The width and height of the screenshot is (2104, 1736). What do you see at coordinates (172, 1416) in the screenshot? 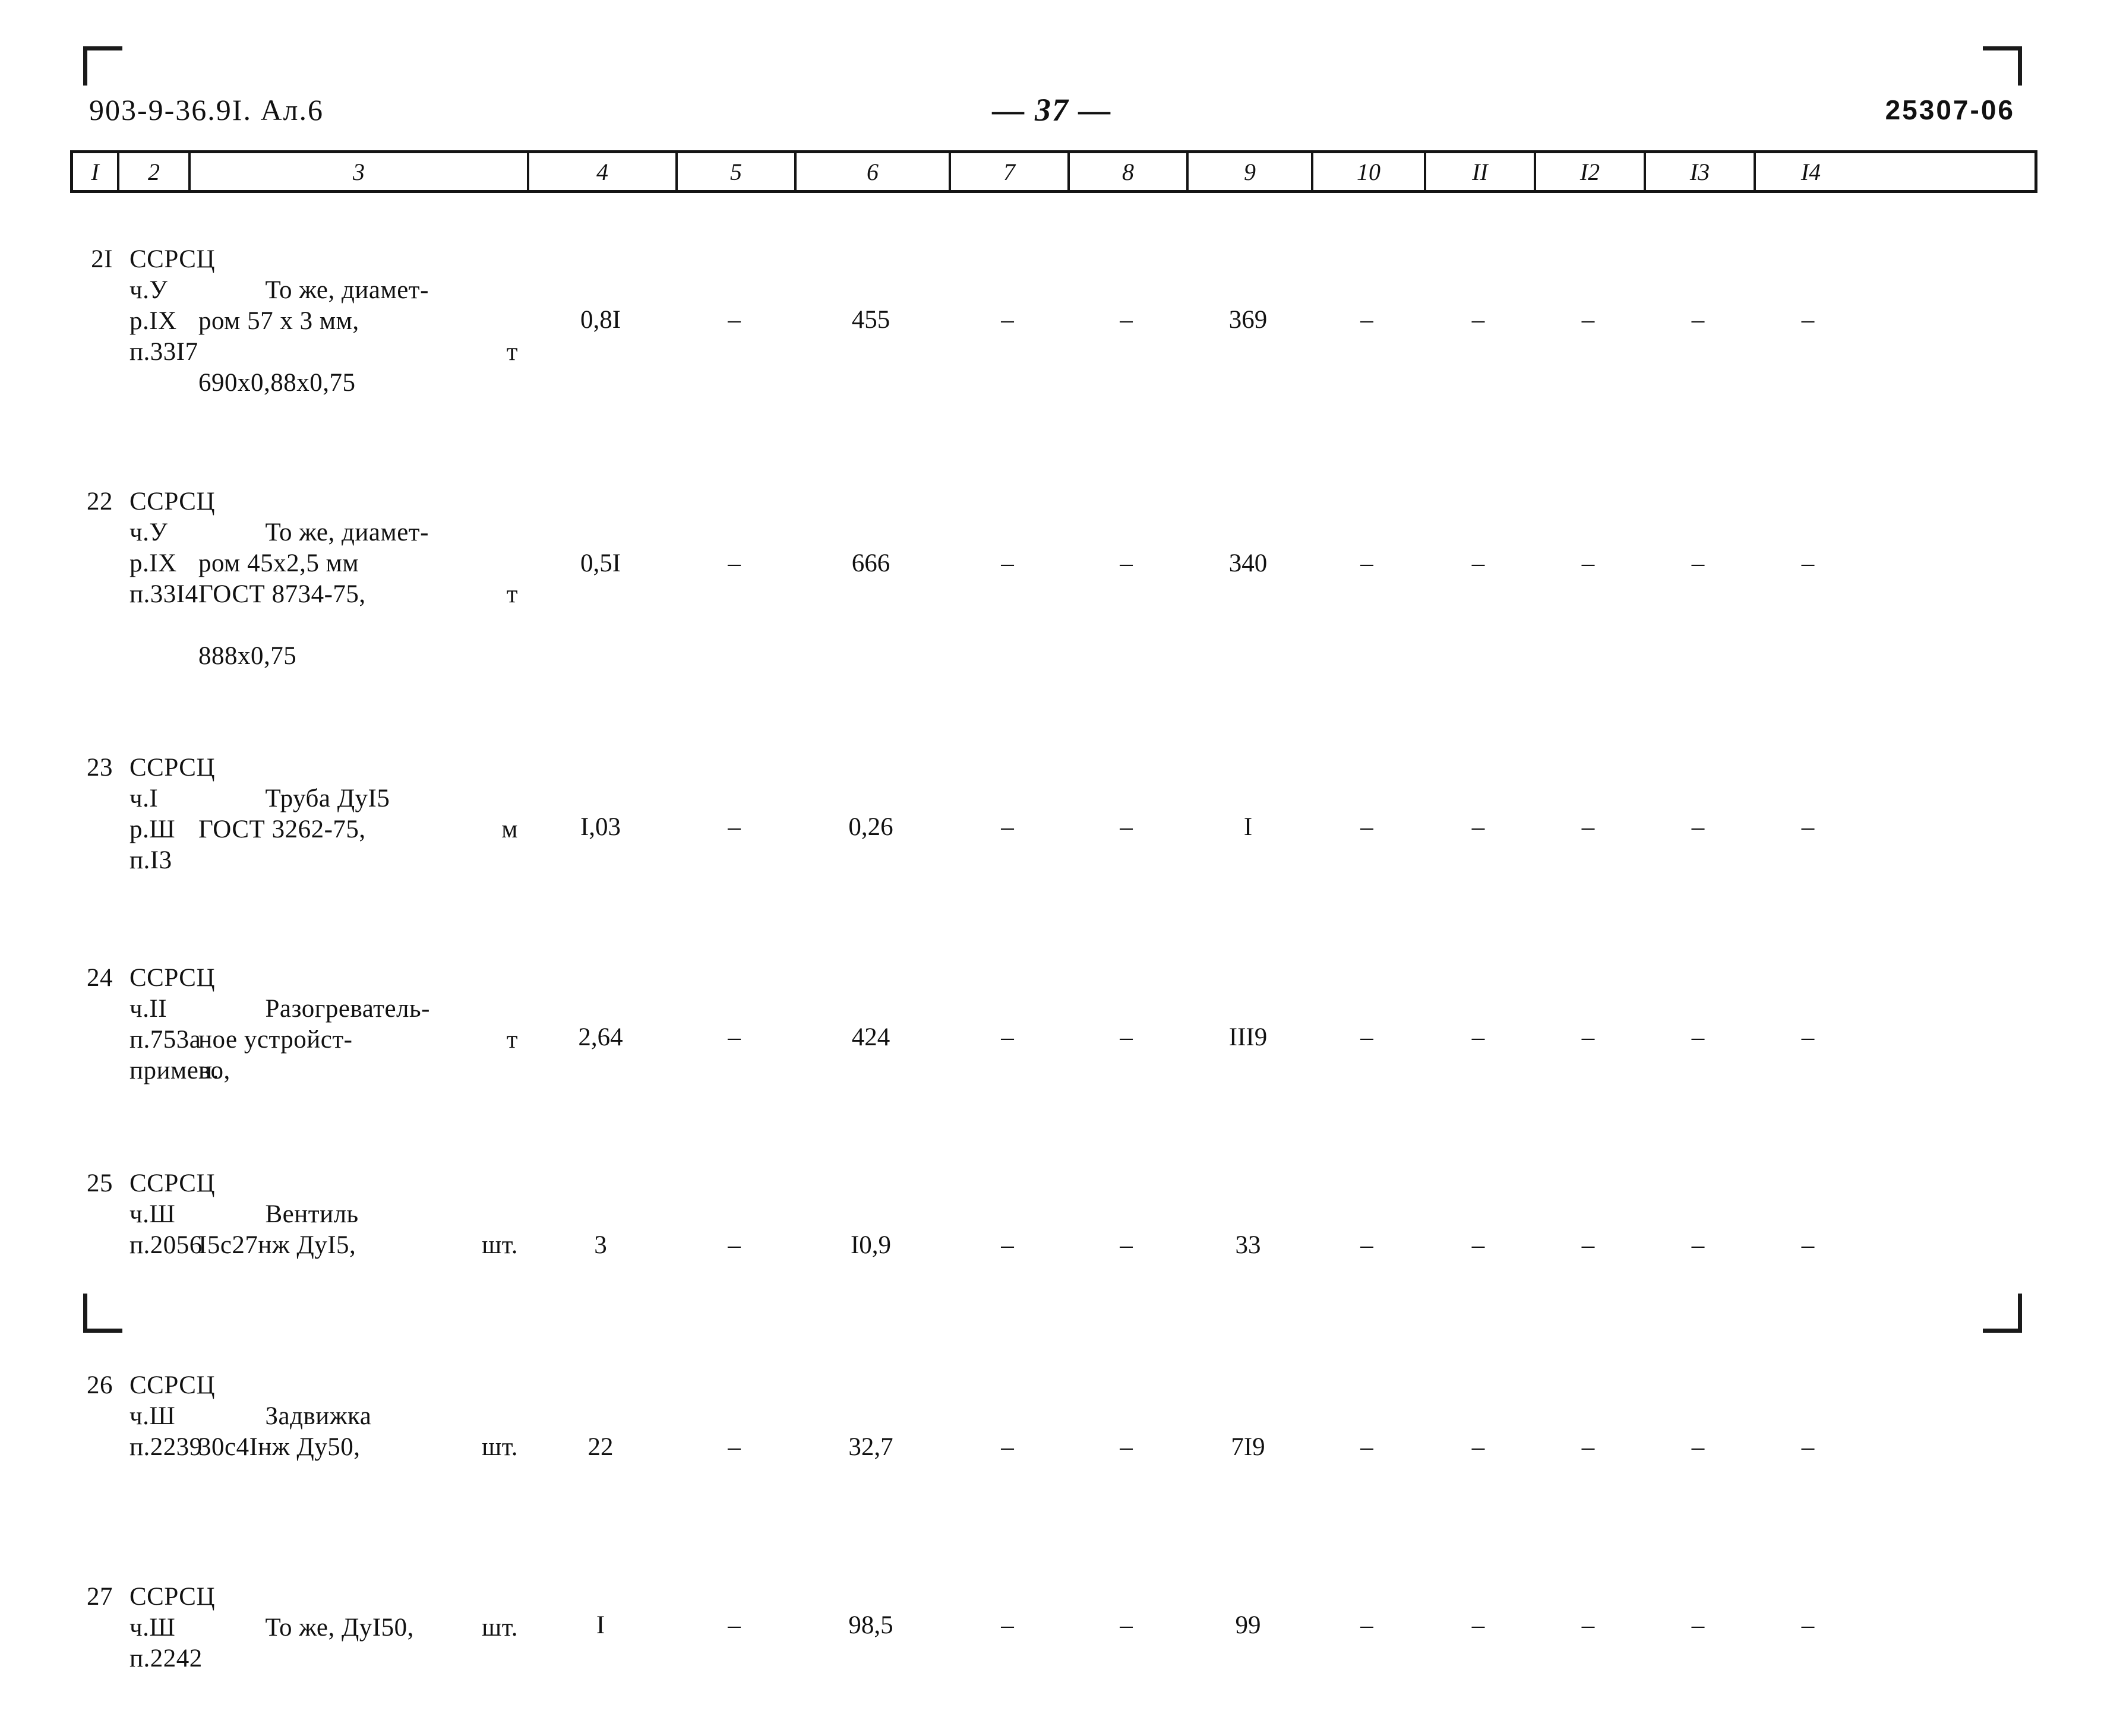
I see `norm-code: ССРСЦ ч.Ш п.2239` at bounding box center [172, 1416].